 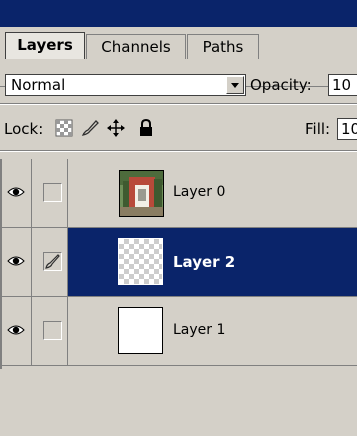 I want to click on lock-move-icon, so click(x=116, y=128).